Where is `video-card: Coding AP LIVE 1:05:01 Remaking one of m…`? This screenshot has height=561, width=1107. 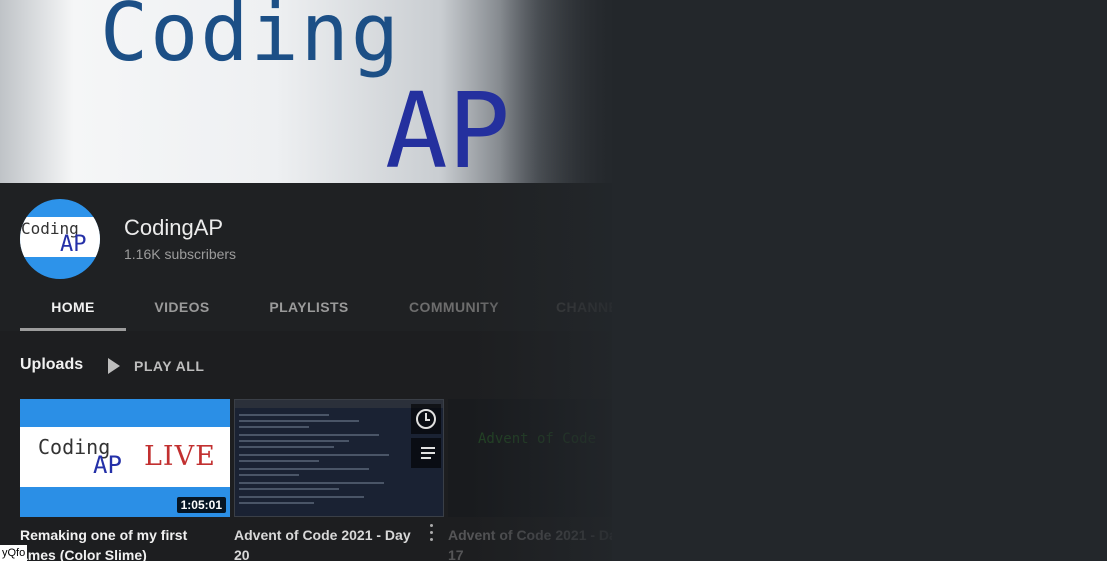 video-card: Coding AP LIVE 1:05:01 Remaking one of m… is located at coordinates (125, 480).